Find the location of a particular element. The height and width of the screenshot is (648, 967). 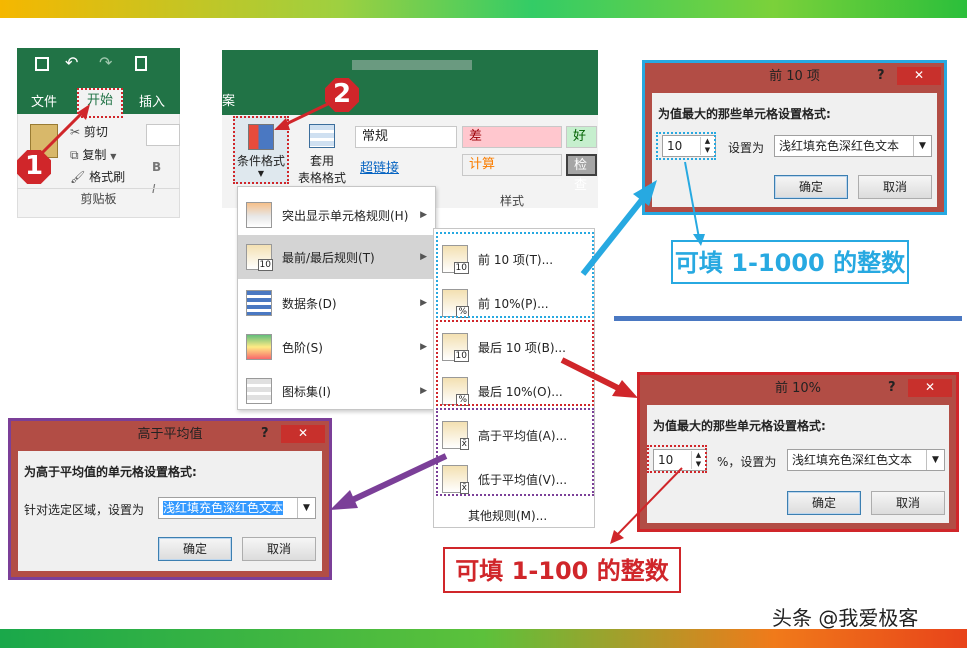

menu-item-color-scales: 色阶(S) ▶ is located at coordinates (336, 347).